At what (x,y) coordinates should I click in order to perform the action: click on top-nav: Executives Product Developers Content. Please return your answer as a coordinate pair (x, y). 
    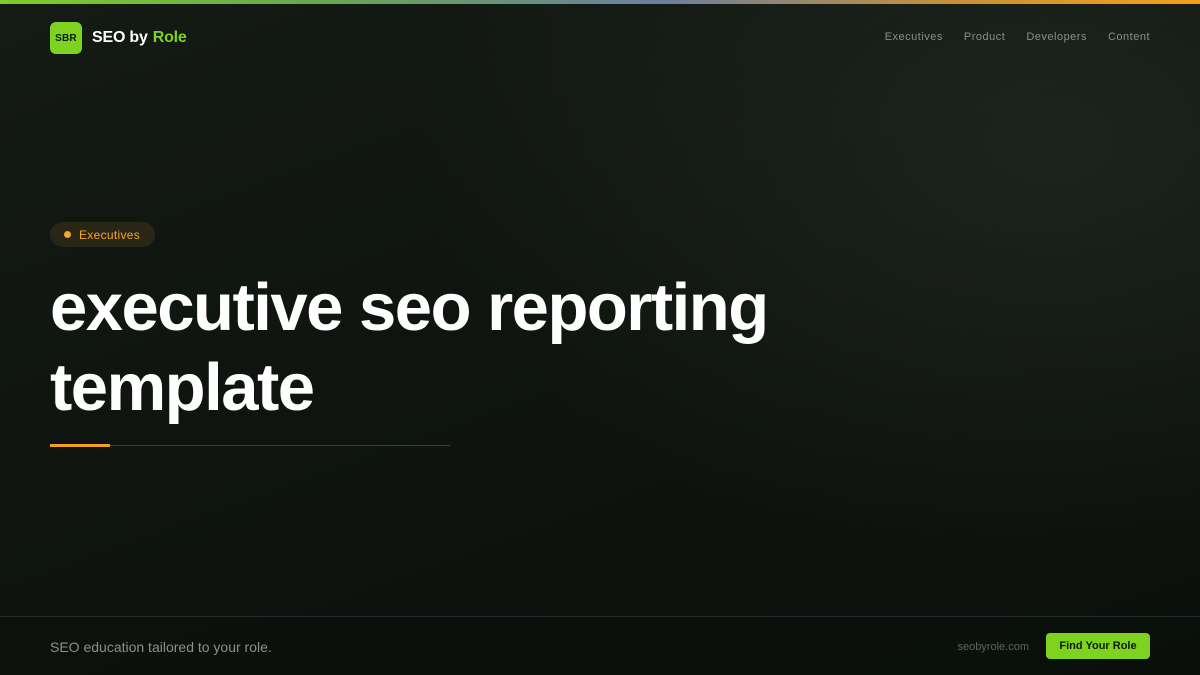
    Looking at the image, I should click on (1017, 37).